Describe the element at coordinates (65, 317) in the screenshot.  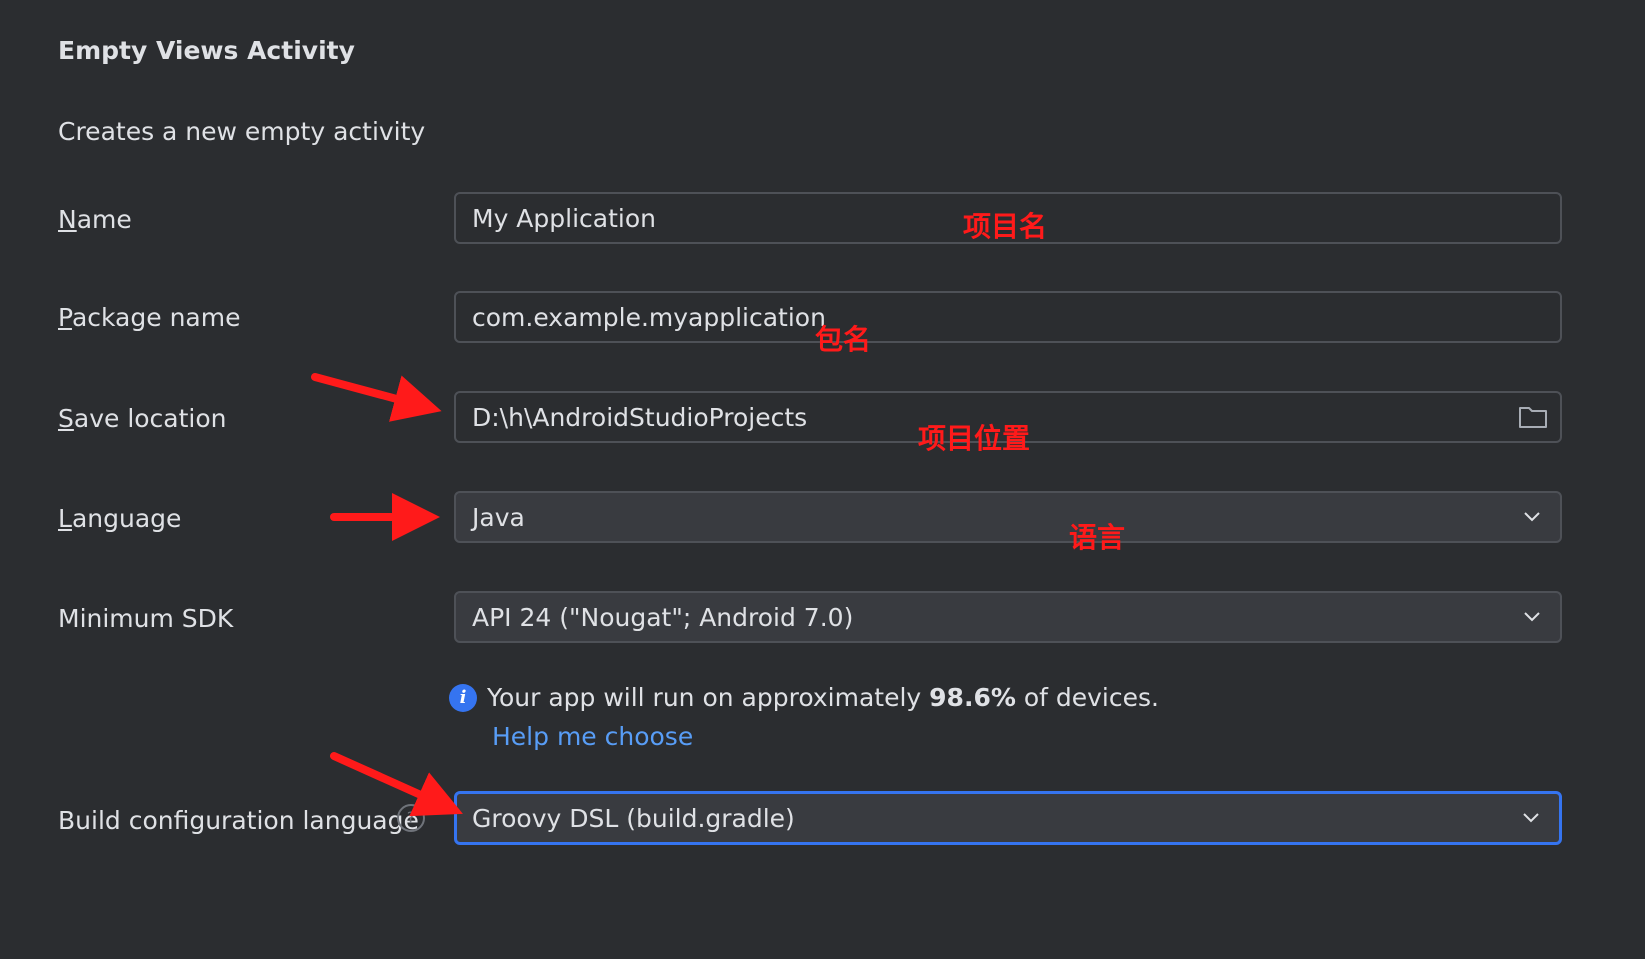
I see `package-label-mnemonic: P` at that location.